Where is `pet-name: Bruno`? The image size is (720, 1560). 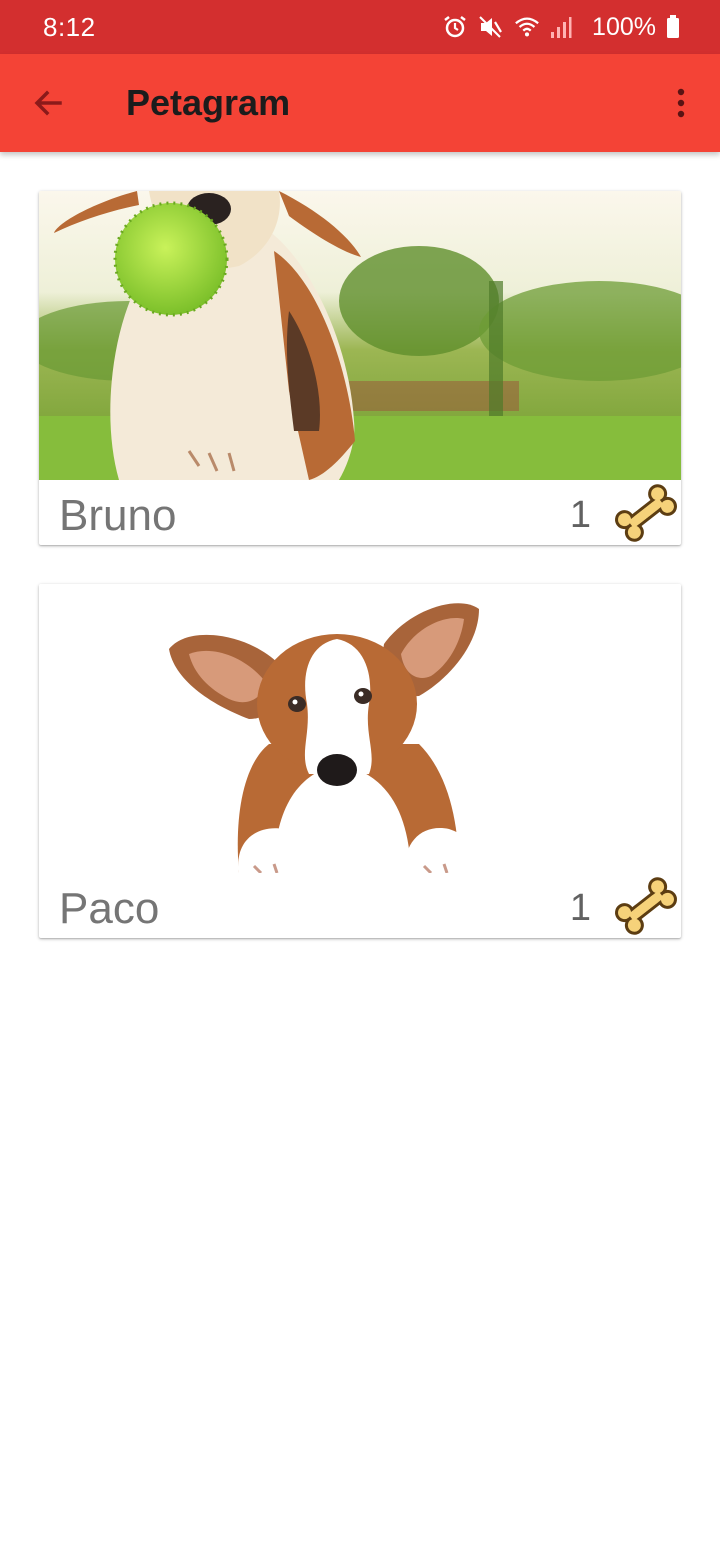
pet-name: Bruno is located at coordinates (118, 515).